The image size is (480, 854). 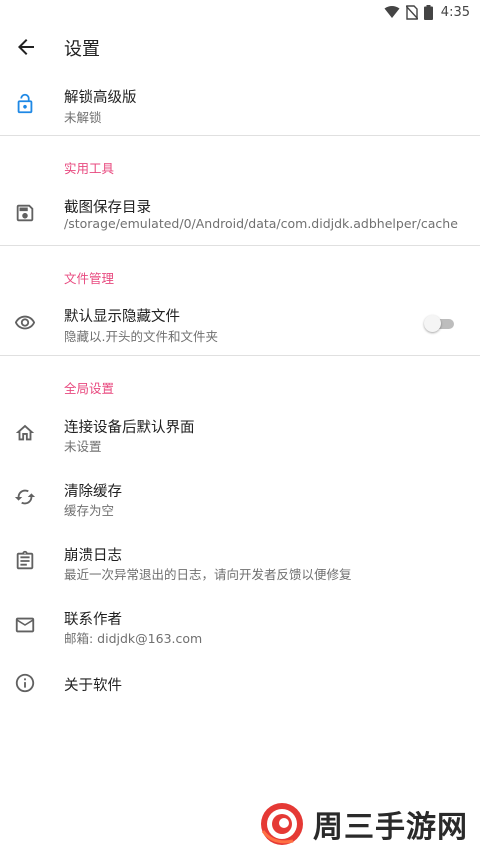 What do you see at coordinates (83, 117) in the screenshot?
I see `setting-subtitle: 未解锁` at bounding box center [83, 117].